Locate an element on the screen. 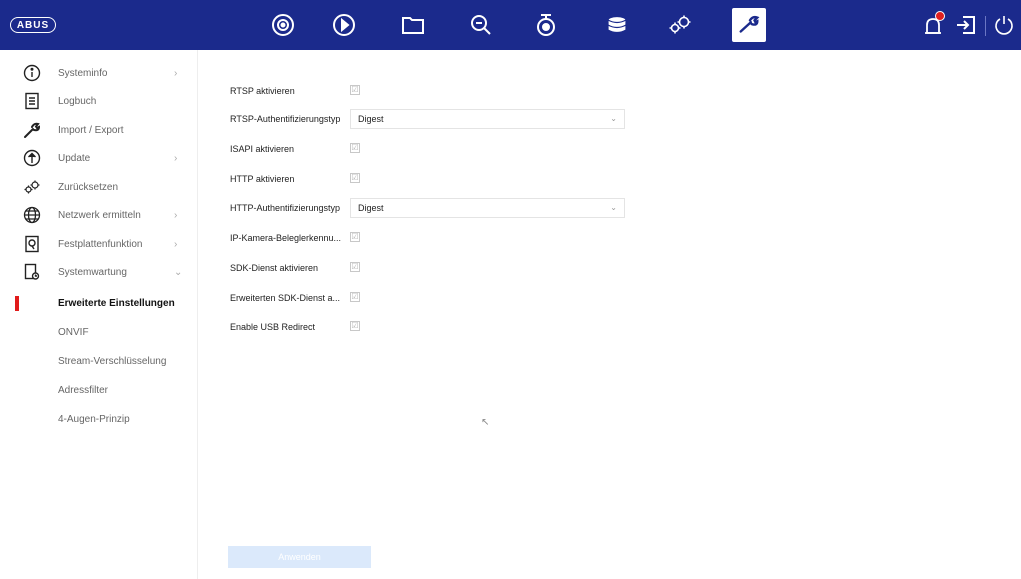 Image resolution: width=1021 pixels, height=579 pixels. sidebar-item-label: Festplattenfunktion is located at coordinates (100, 244).